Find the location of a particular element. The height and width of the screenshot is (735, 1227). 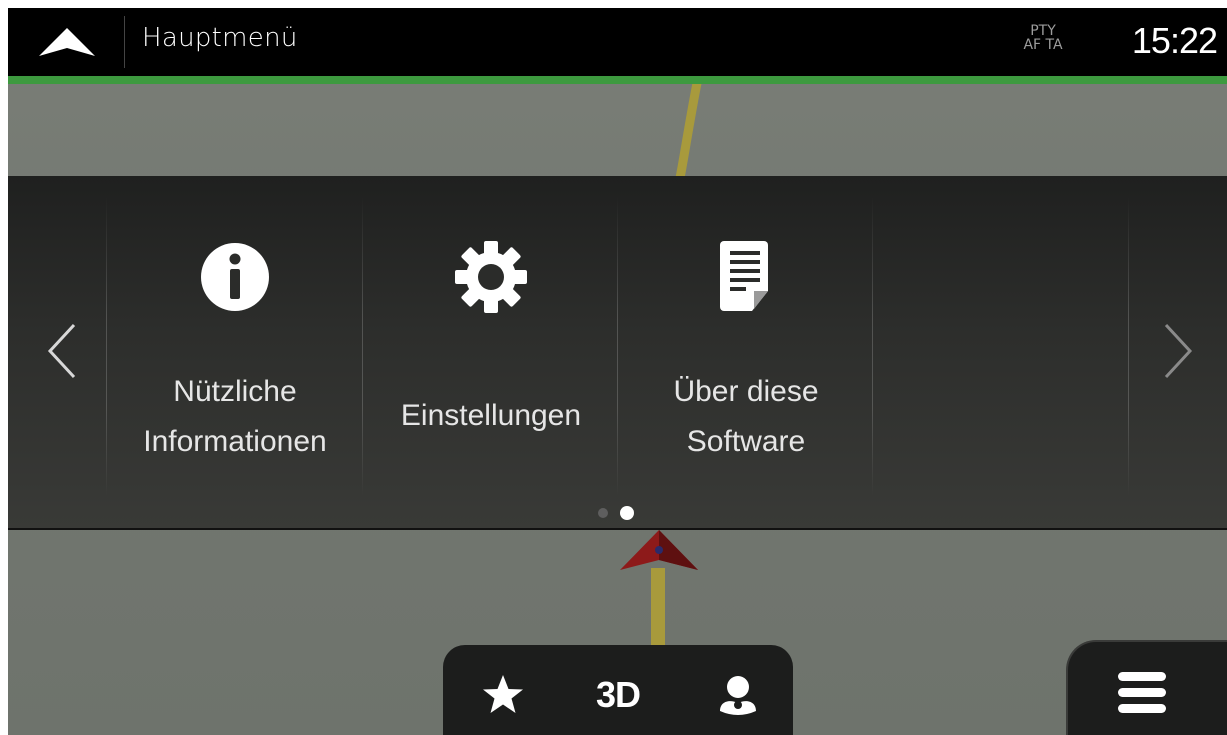

radio-status: PTY AF TA is located at coordinates (1043, 38).